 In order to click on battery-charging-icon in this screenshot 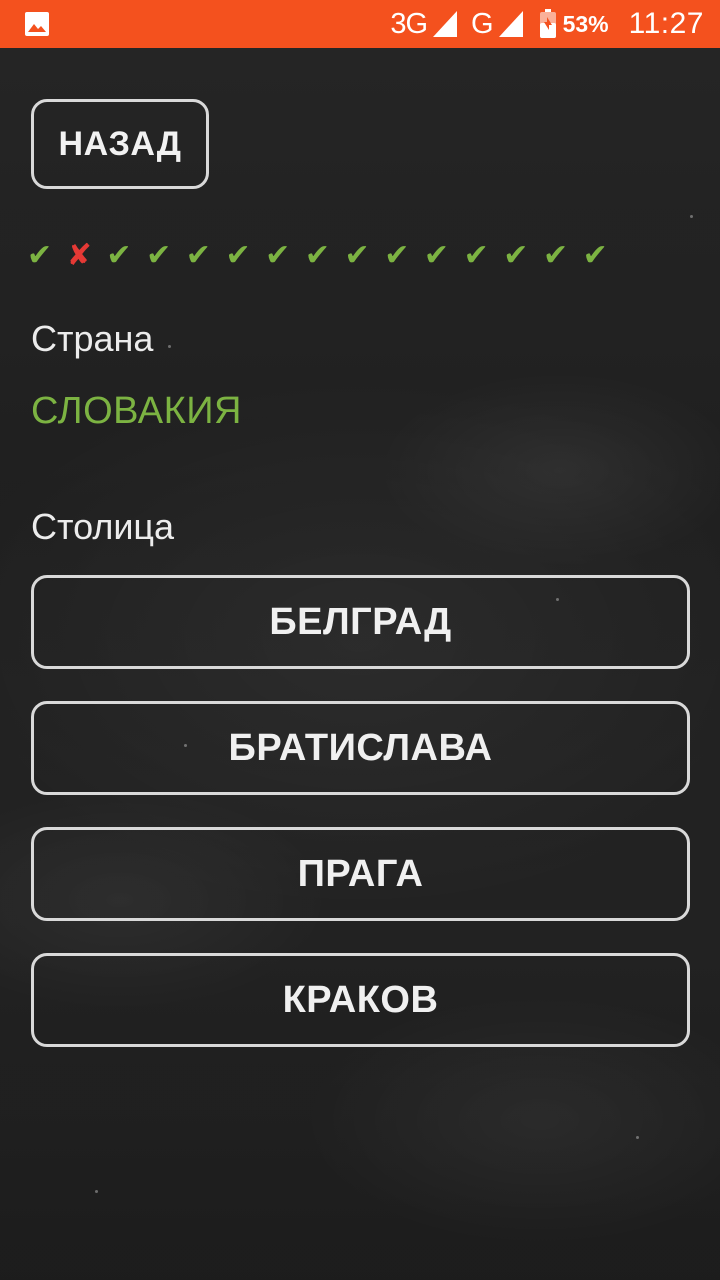, I will do `click(547, 23)`.